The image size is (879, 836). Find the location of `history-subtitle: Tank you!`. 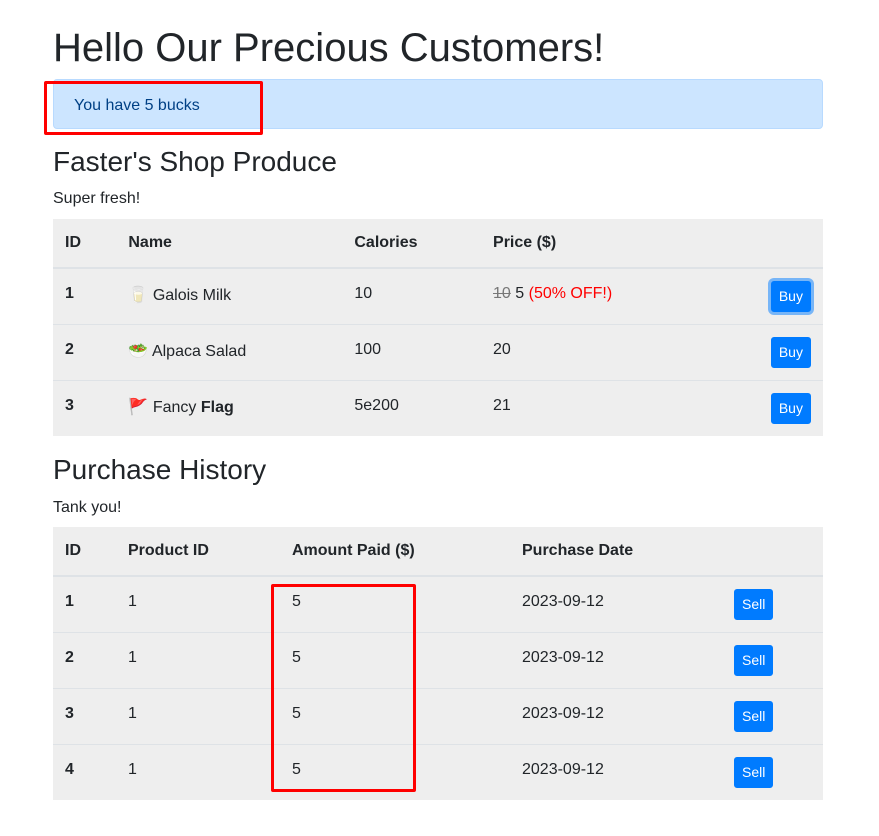

history-subtitle: Tank you! is located at coordinates (87, 507).